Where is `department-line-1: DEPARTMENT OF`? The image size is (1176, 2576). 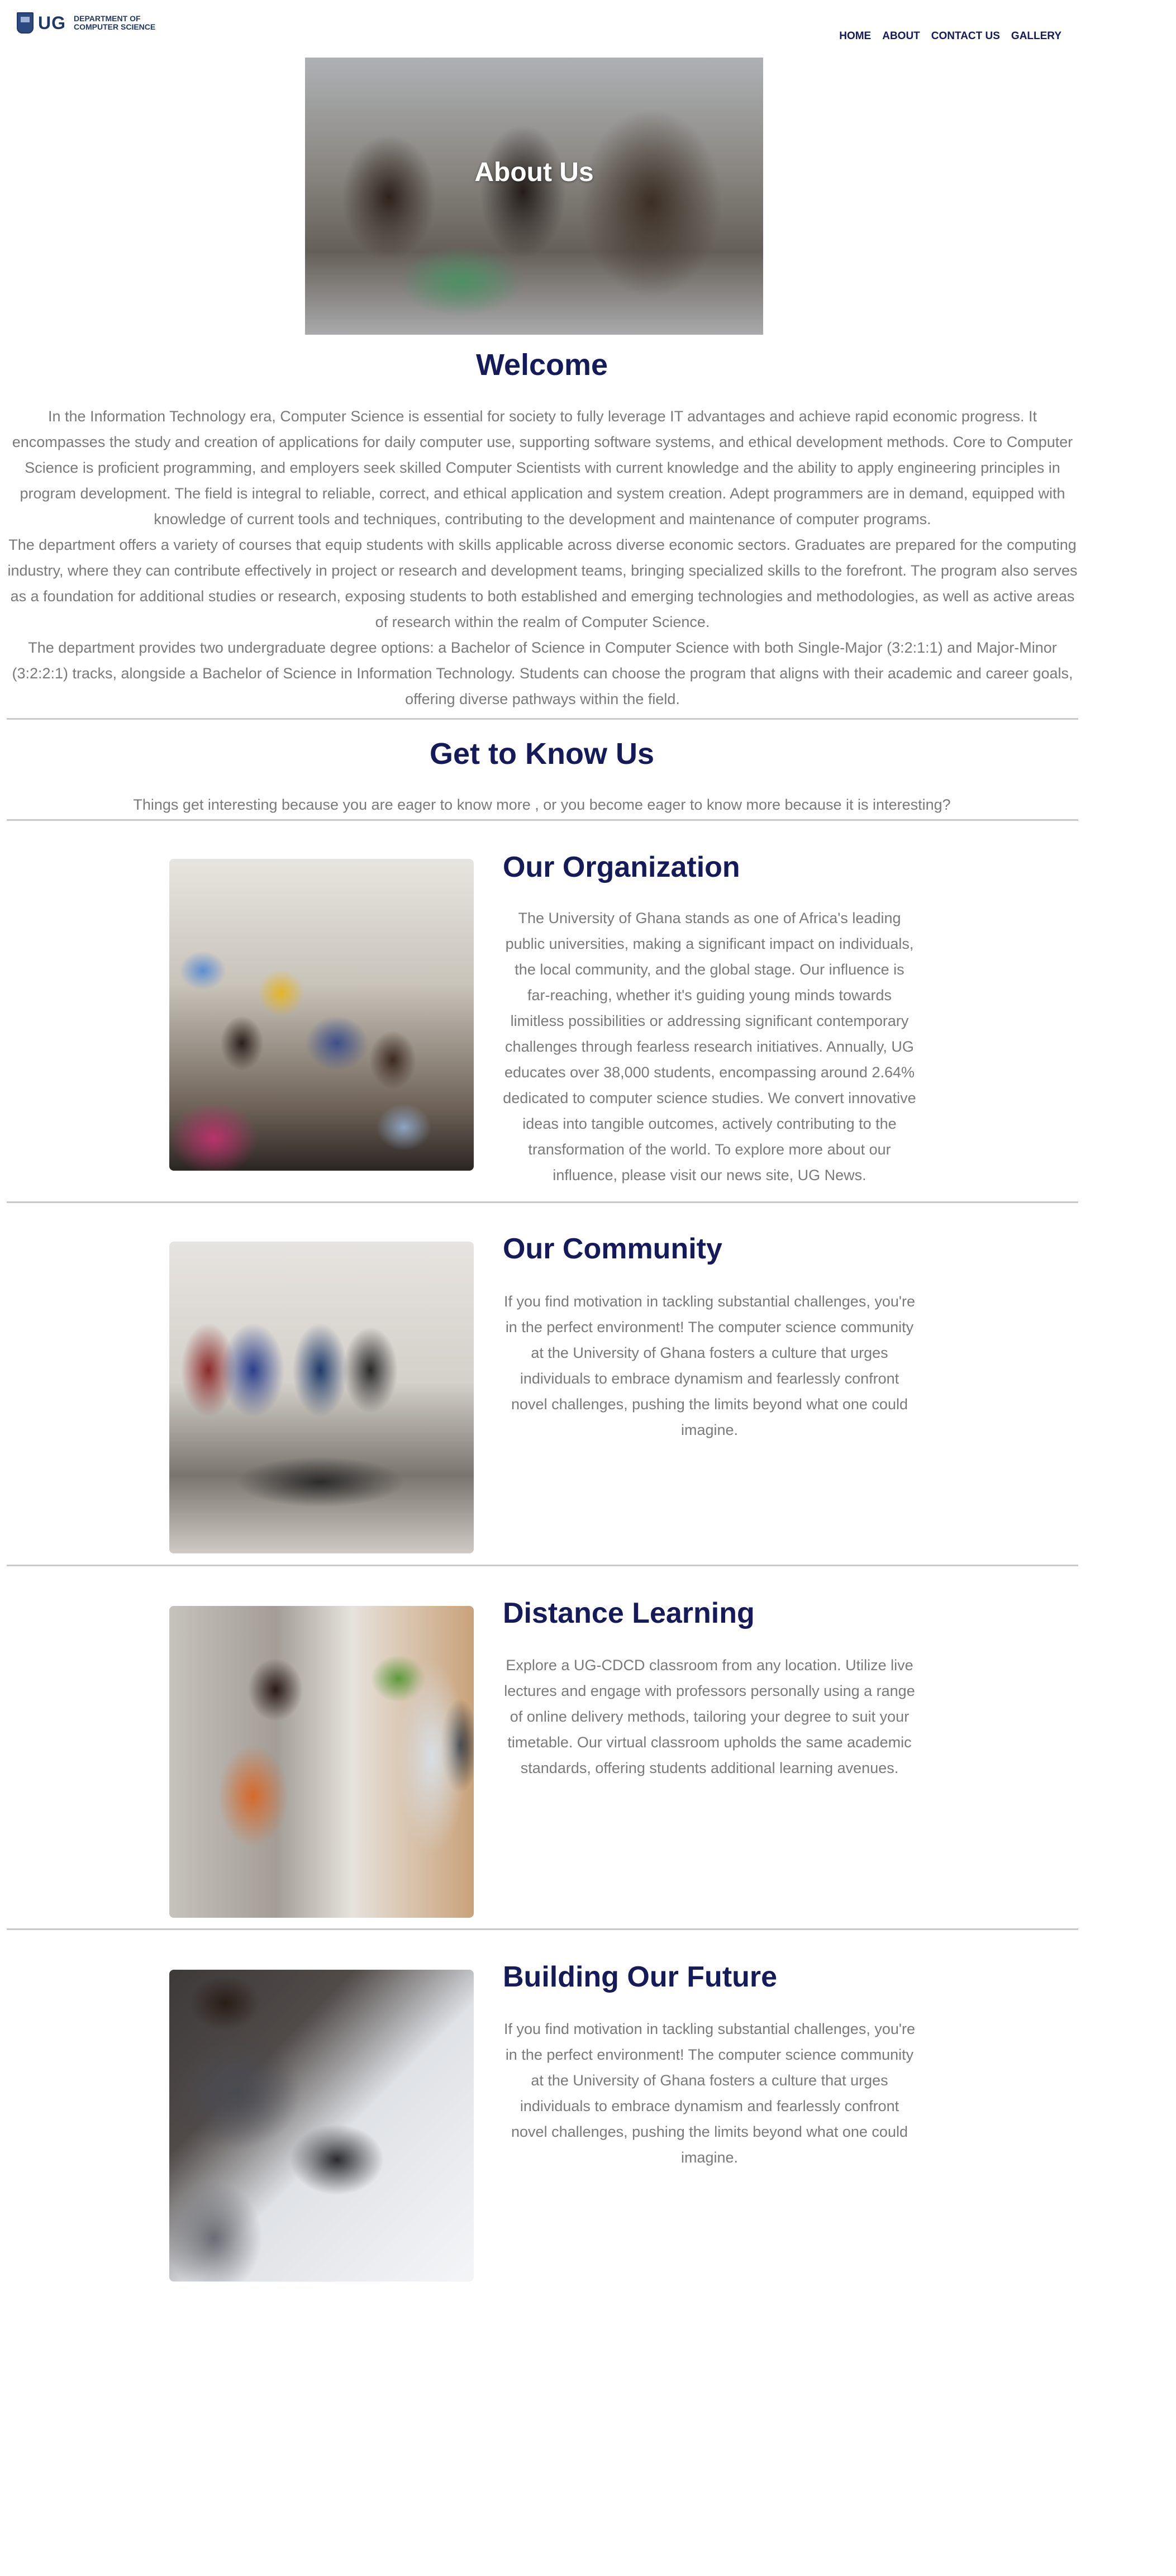
department-line-1: DEPARTMENT OF is located at coordinates (108, 19).